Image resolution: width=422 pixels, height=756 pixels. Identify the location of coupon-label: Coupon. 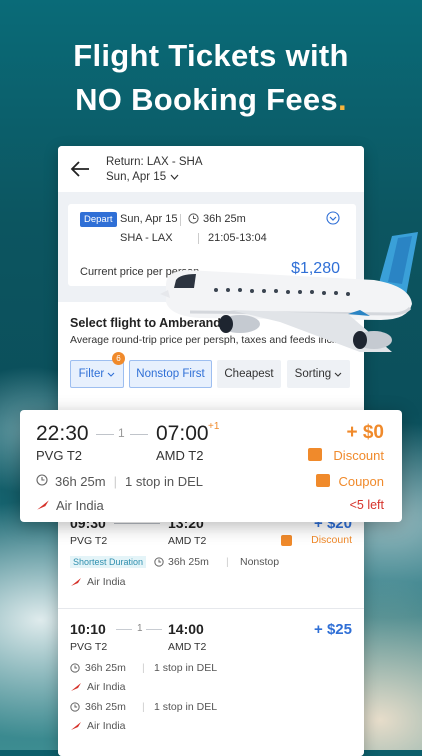
(361, 481).